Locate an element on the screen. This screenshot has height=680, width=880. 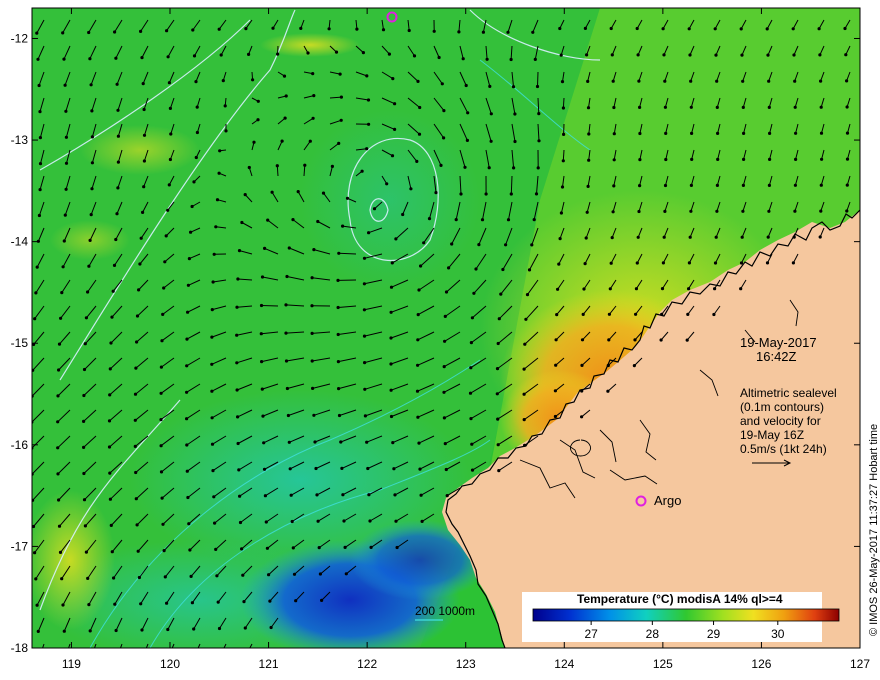
lon-tick-label: 126 is located at coordinates (761, 664).